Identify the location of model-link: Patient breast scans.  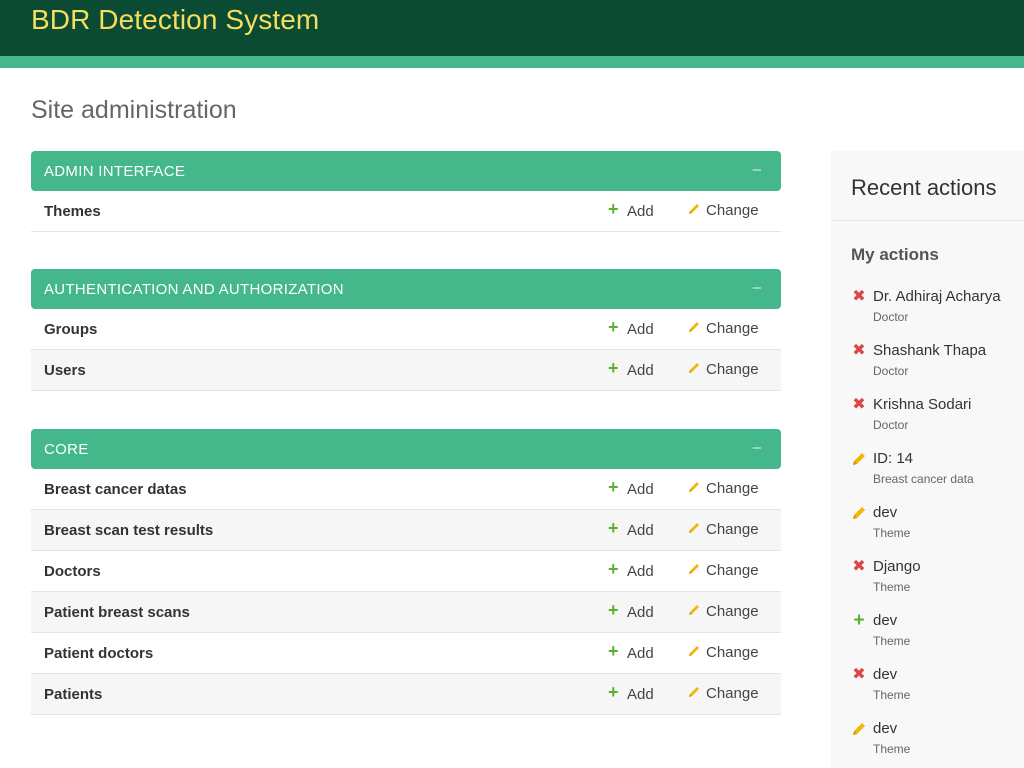
(117, 612).